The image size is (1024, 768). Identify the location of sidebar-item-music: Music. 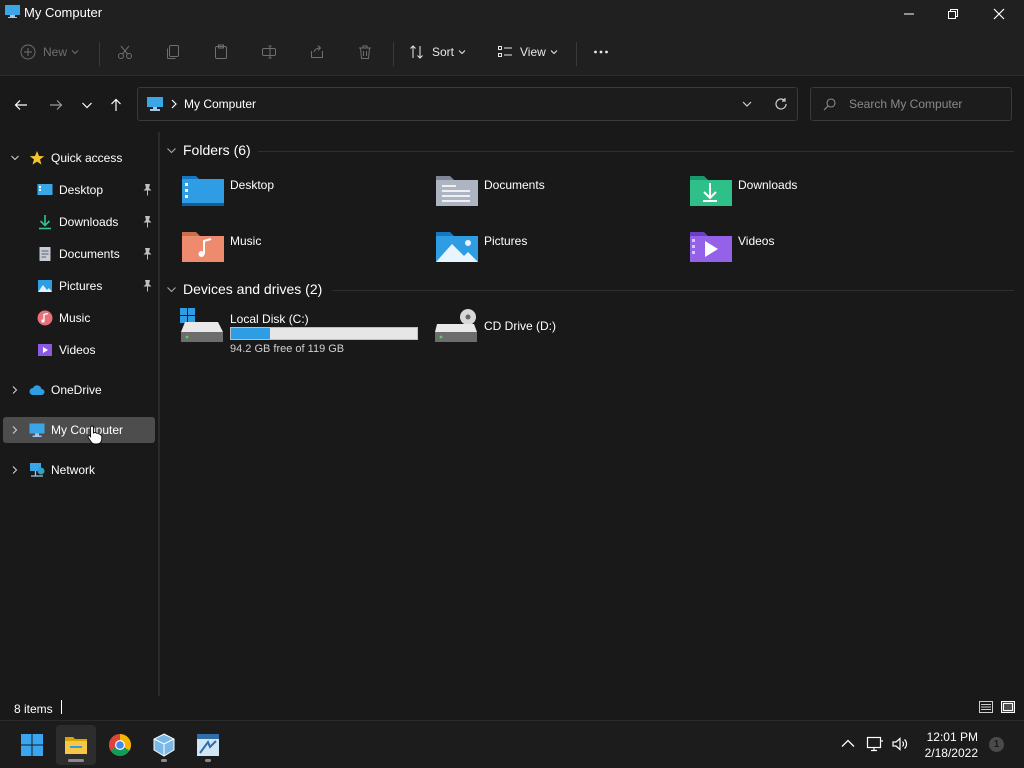
(79, 318).